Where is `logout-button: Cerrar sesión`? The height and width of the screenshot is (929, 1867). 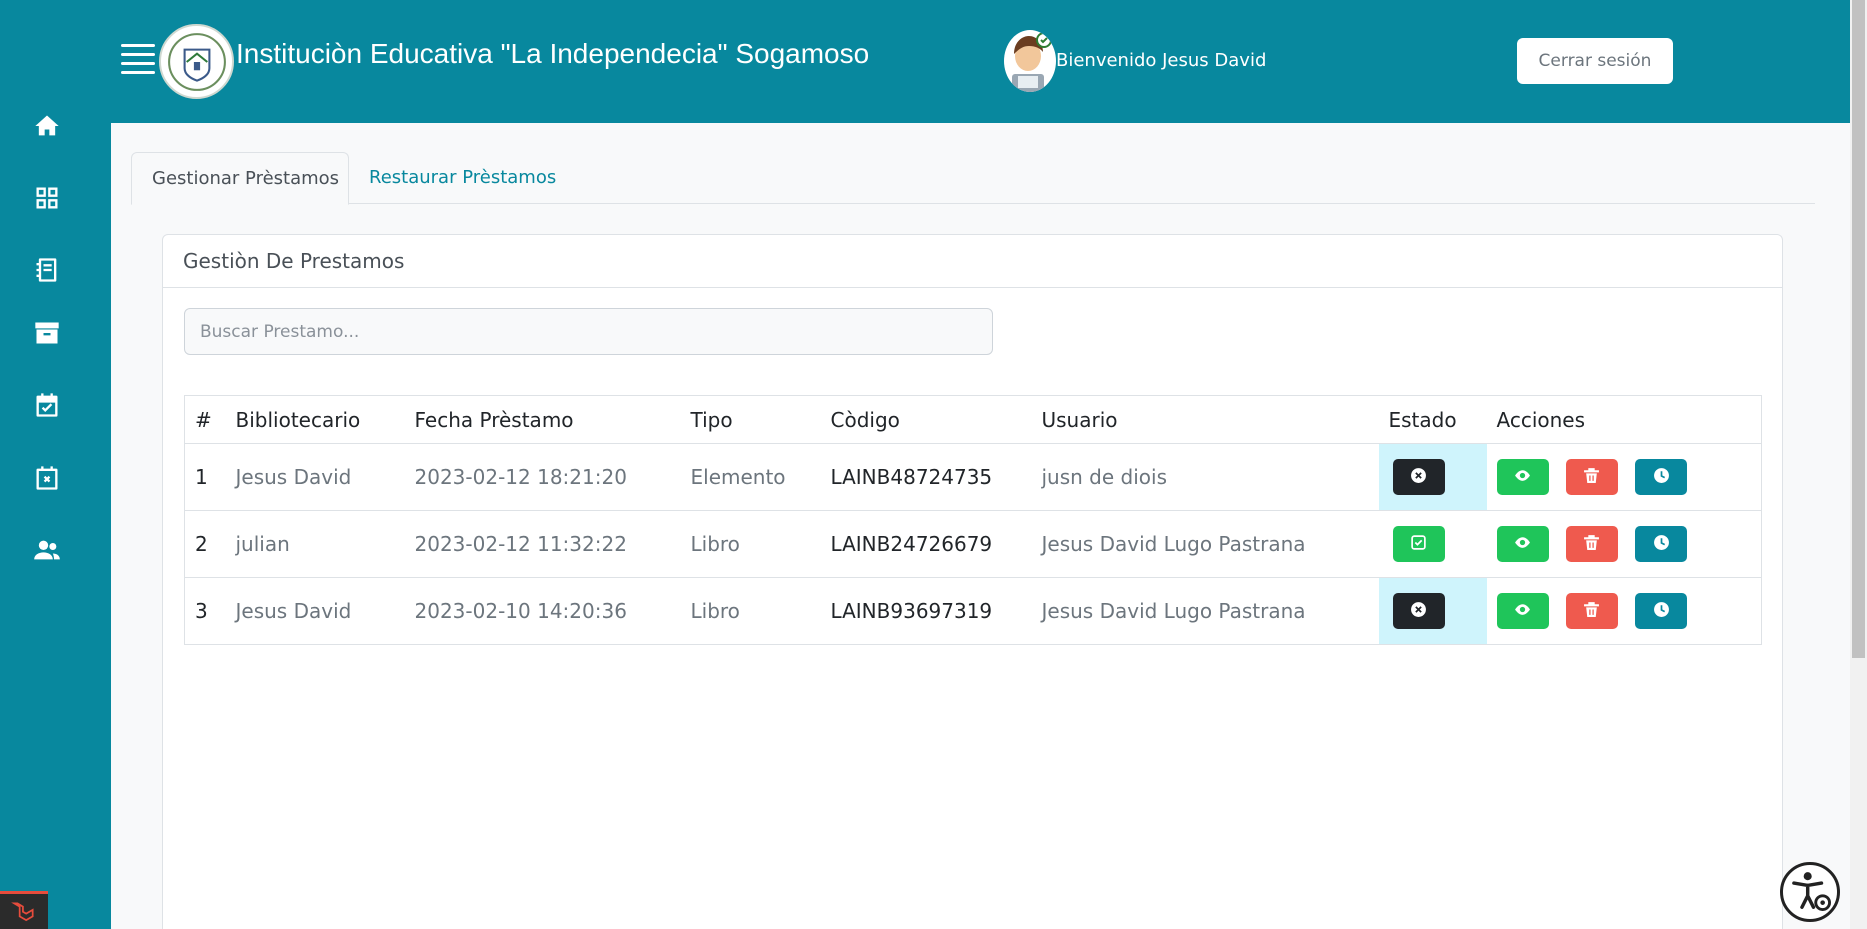
logout-button: Cerrar sesión is located at coordinates (1595, 61).